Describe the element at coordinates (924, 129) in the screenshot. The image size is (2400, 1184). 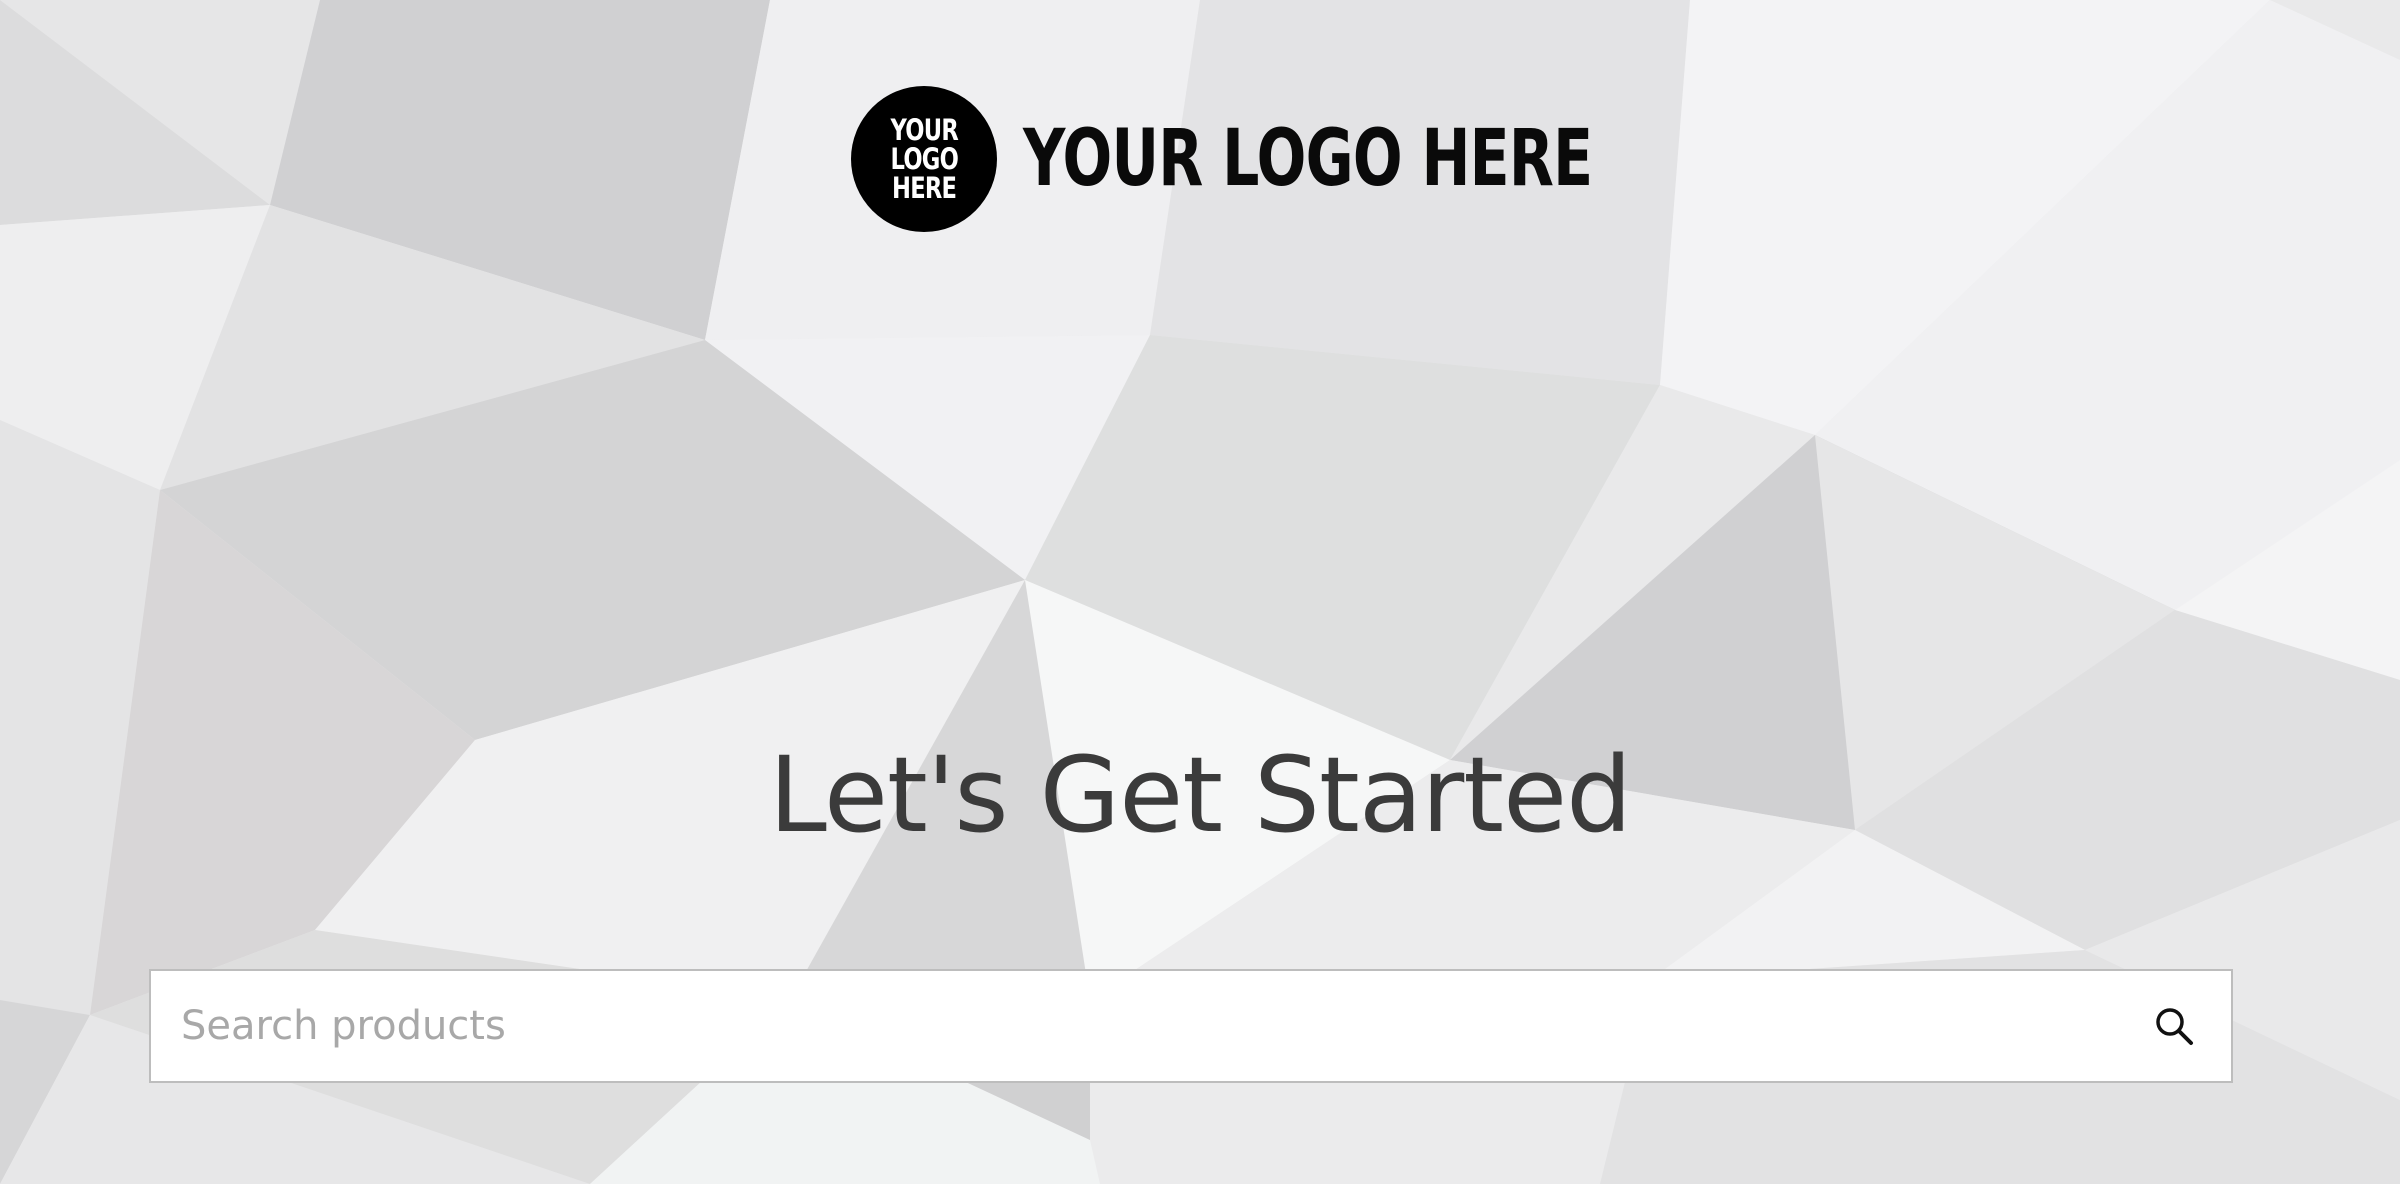
I see `logo-badge-line: YOUR` at that location.